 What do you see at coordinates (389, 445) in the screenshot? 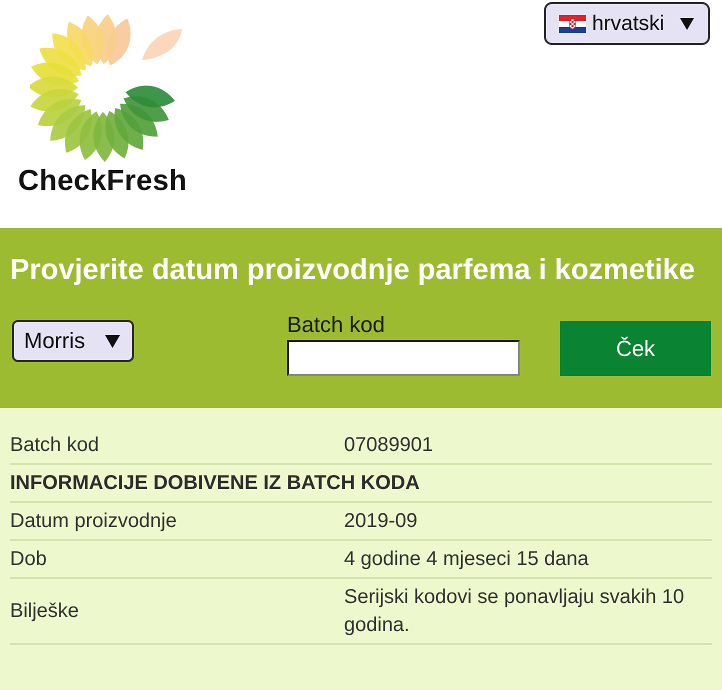
I see `row-value: 07089901` at bounding box center [389, 445].